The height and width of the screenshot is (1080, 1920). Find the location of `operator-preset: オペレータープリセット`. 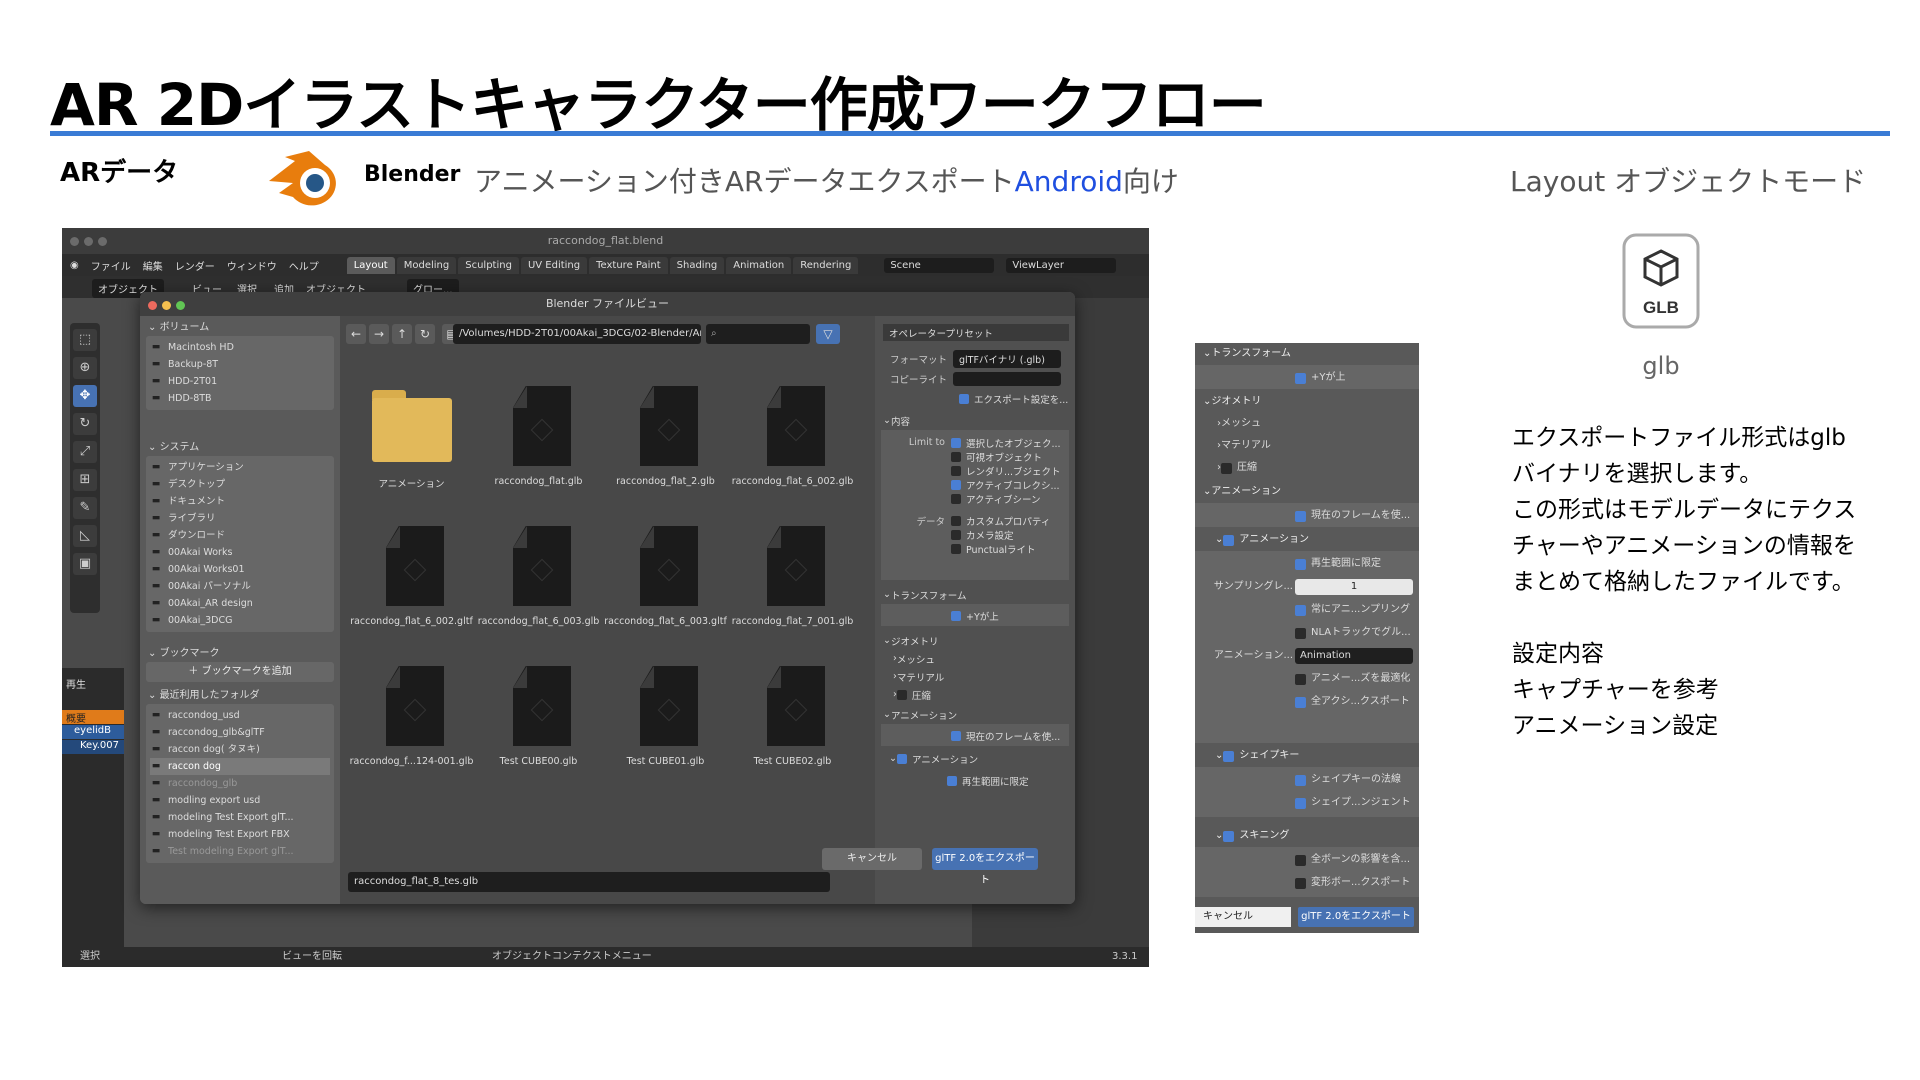

operator-preset: オペレータープリセット is located at coordinates (976, 332).